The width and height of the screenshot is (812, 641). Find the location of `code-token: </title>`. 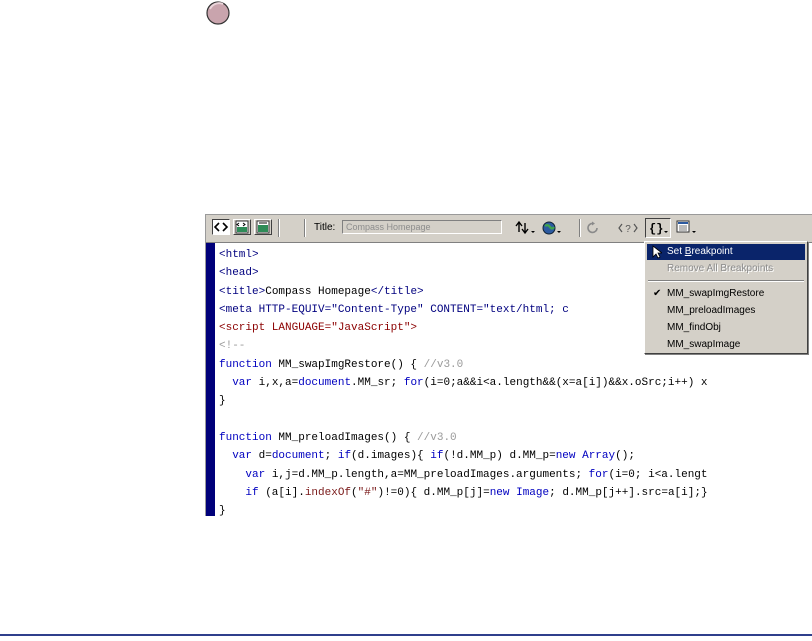

code-token: </title> is located at coordinates (397, 291).